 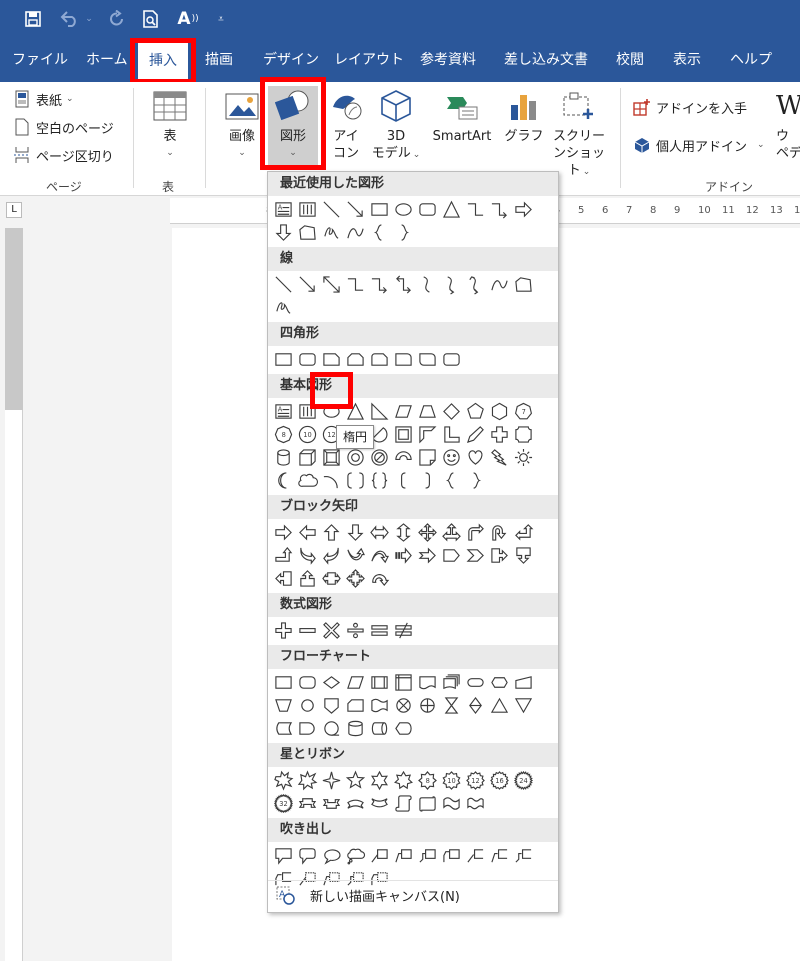 What do you see at coordinates (307, 555) in the screenshot?
I see `shape-curvedright` at bounding box center [307, 555].